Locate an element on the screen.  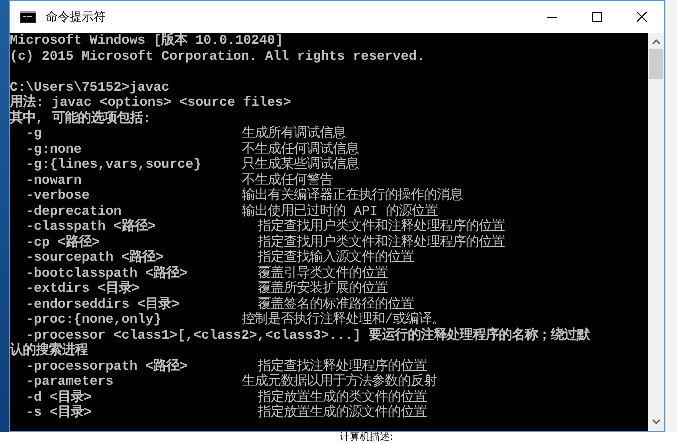
option-description: 只生成某些调试信息 is located at coordinates (300, 164).